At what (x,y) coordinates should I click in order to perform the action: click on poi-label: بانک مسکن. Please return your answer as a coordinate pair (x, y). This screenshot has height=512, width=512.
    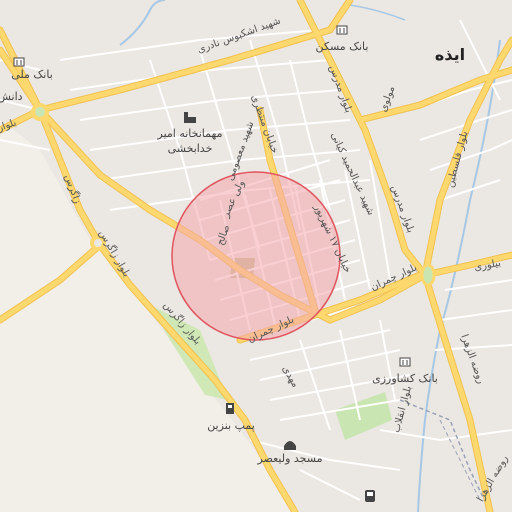
    Looking at the image, I should click on (342, 46).